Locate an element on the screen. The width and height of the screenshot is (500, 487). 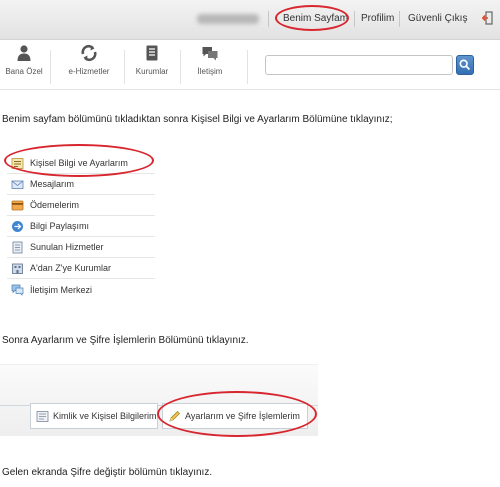
chat-icon is located at coordinates (17, 290).